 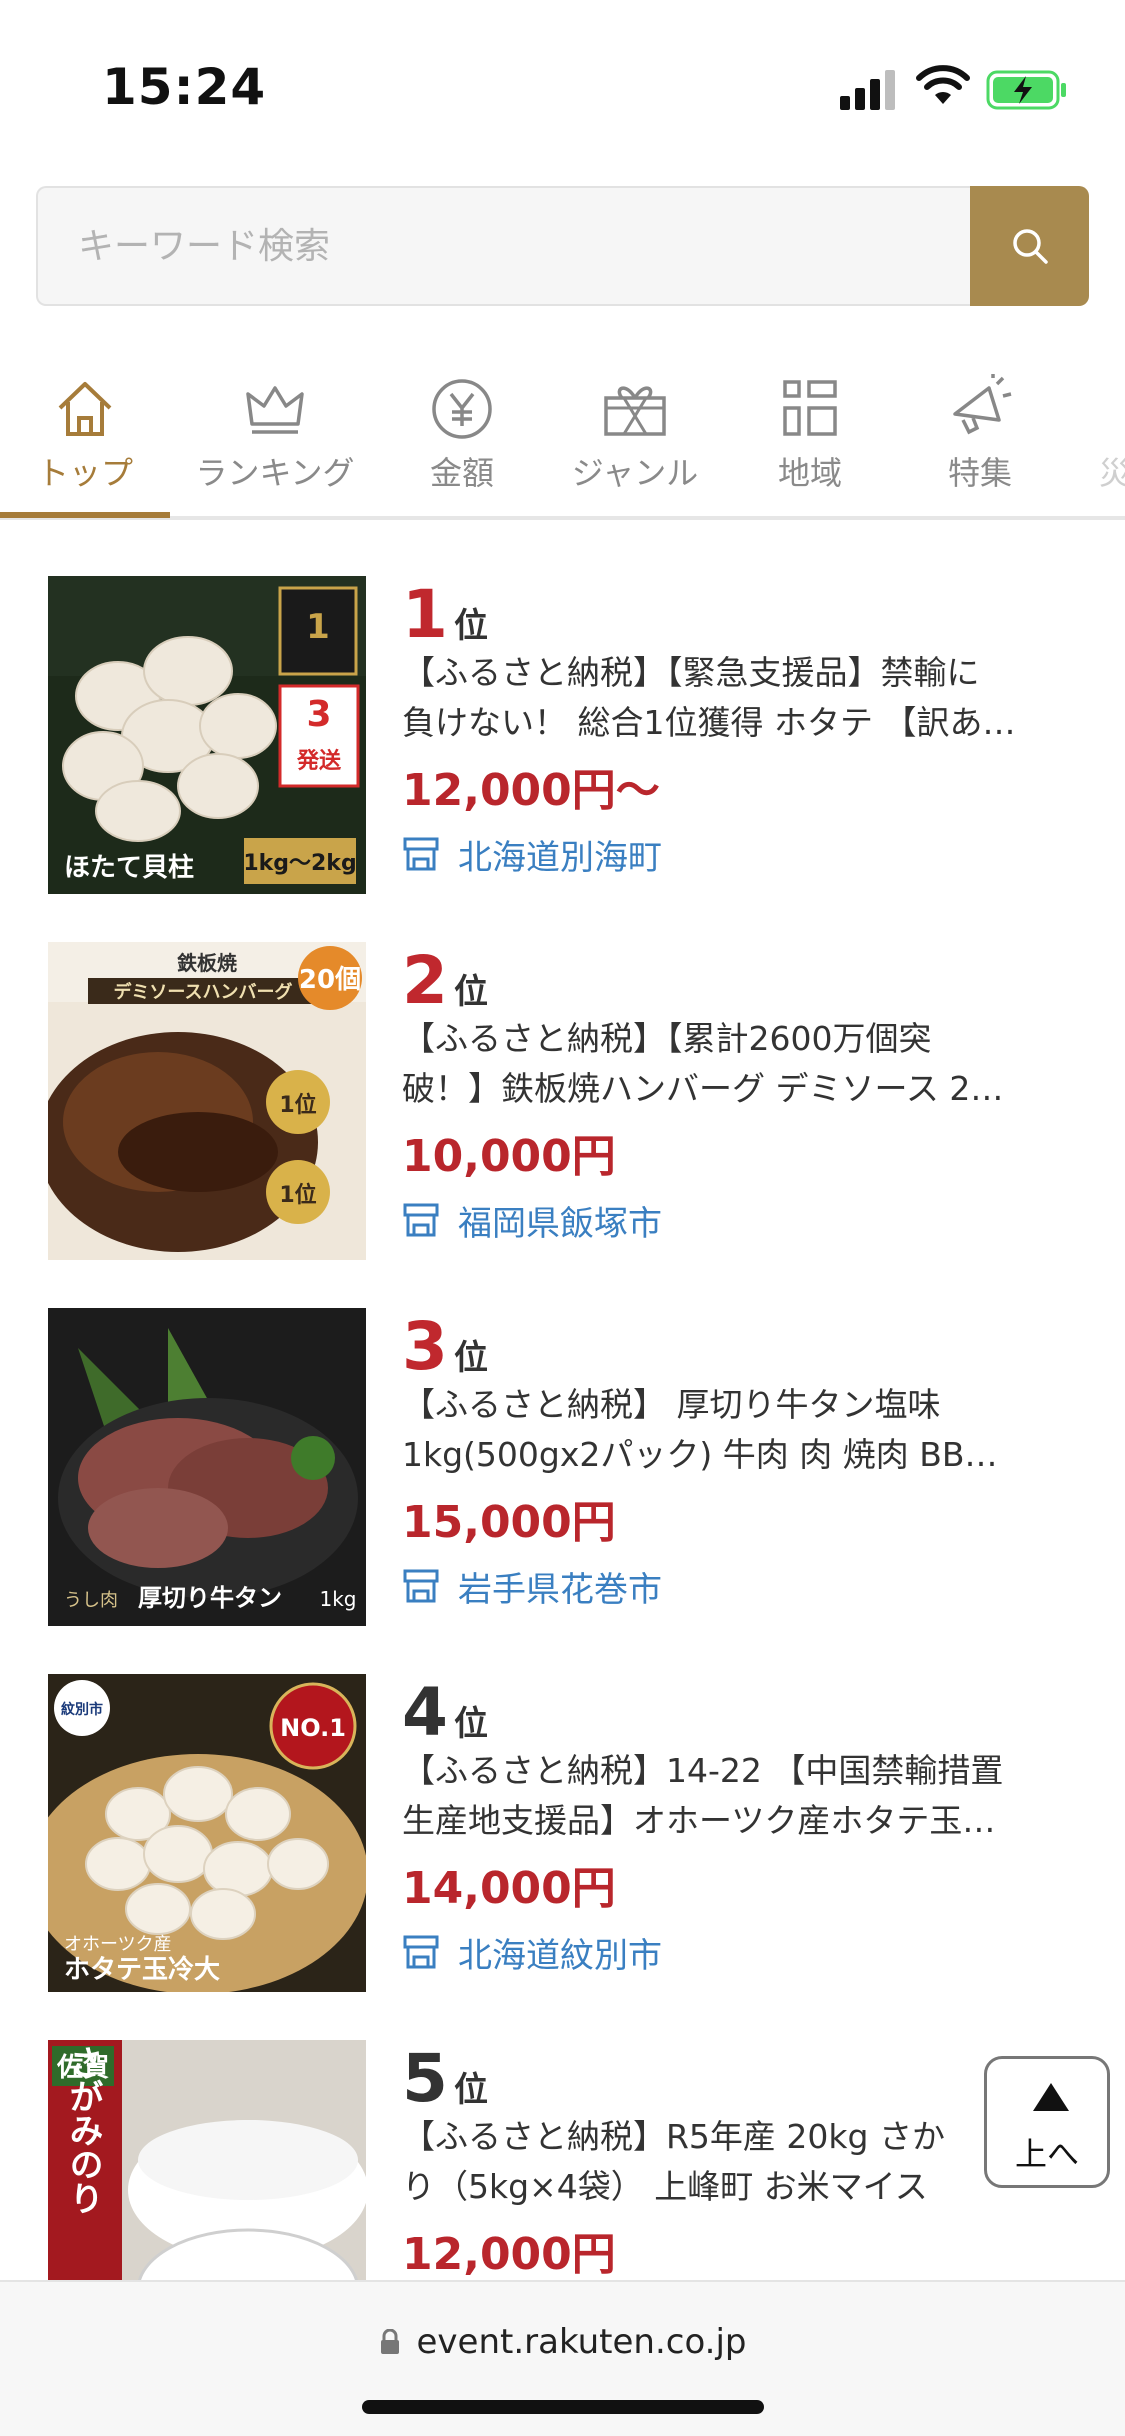 I want to click on image-label: 紋別市, so click(x=82, y=1709).